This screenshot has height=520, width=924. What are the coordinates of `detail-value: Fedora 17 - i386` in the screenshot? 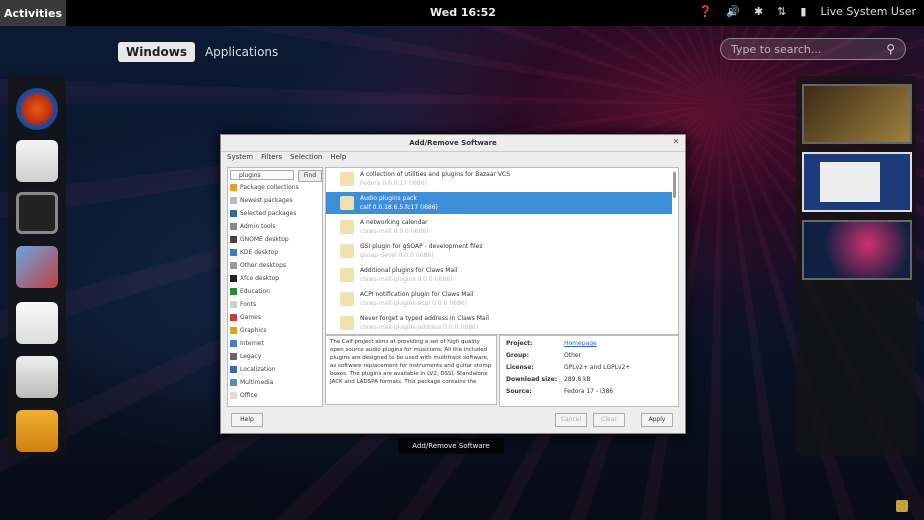 It's located at (589, 391).